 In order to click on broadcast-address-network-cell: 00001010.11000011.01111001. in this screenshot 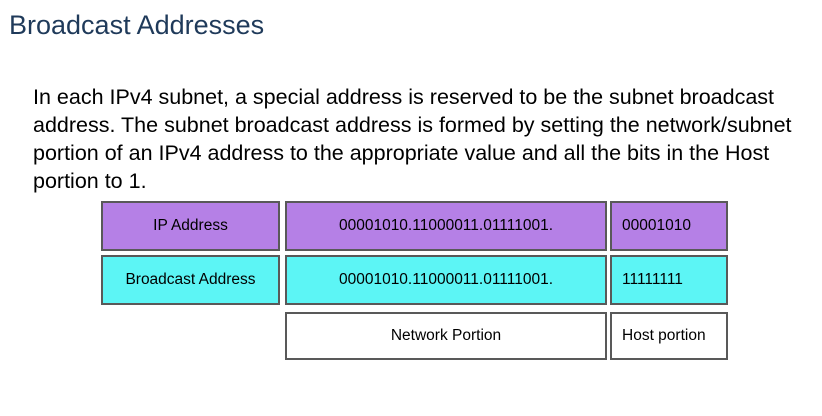, I will do `click(446, 280)`.